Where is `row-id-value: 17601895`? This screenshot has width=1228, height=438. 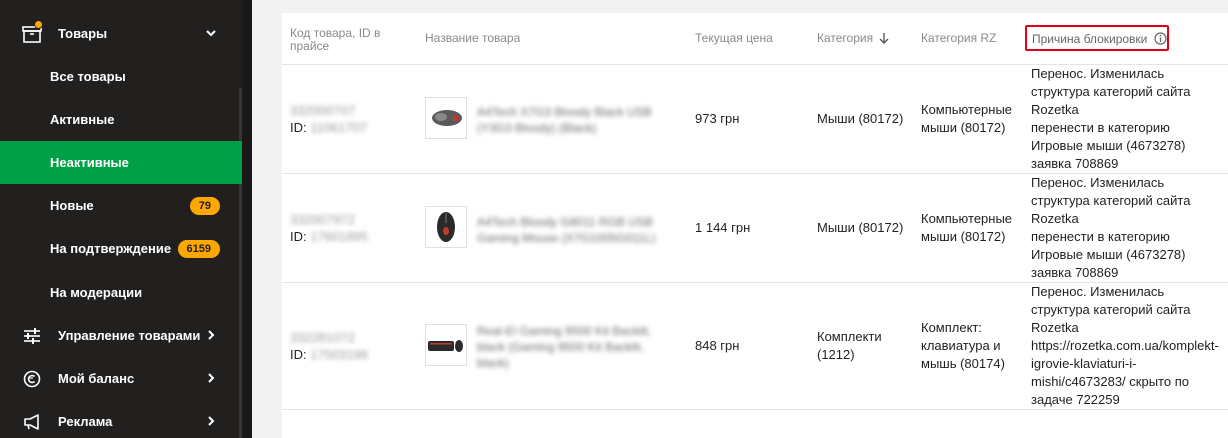 row-id-value: 17601895 is located at coordinates (339, 236).